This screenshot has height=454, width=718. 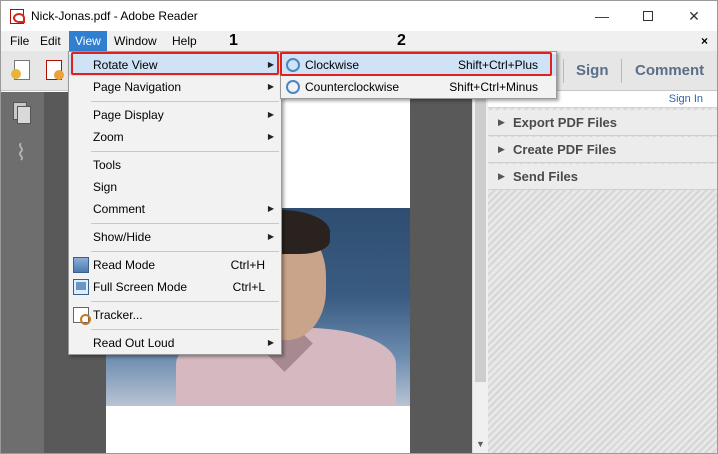 What do you see at coordinates (128, 115) in the screenshot?
I see `menu-item-label: Page Display` at bounding box center [128, 115].